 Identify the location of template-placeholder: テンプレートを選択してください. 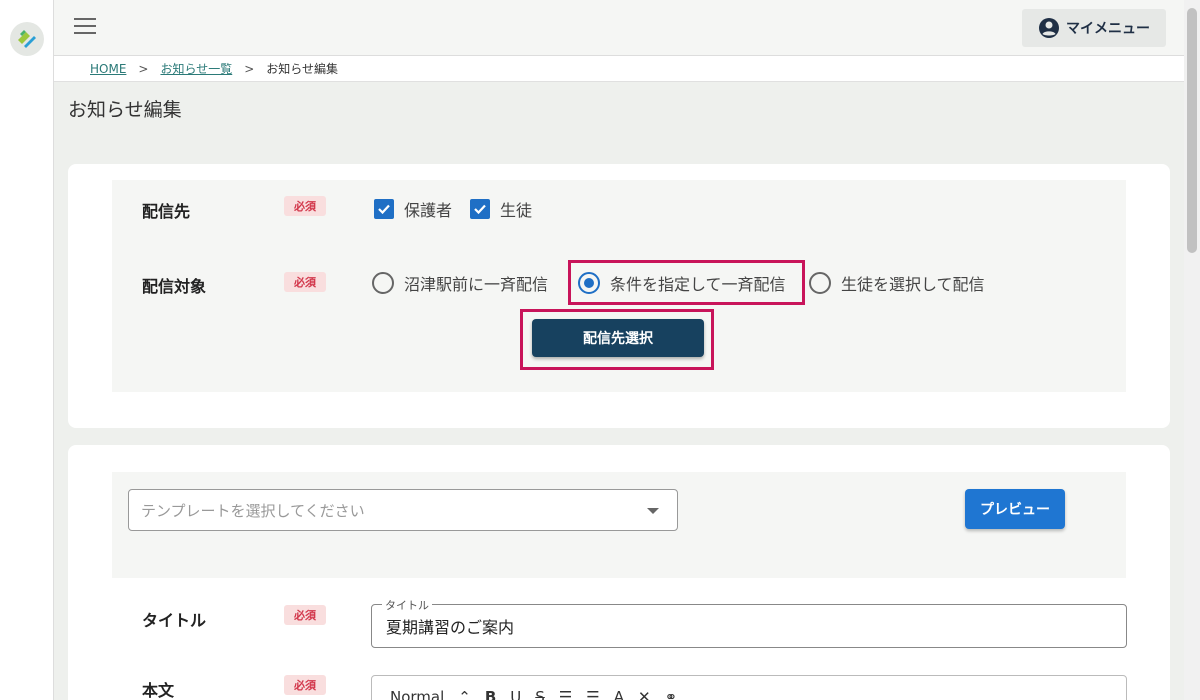
(253, 510).